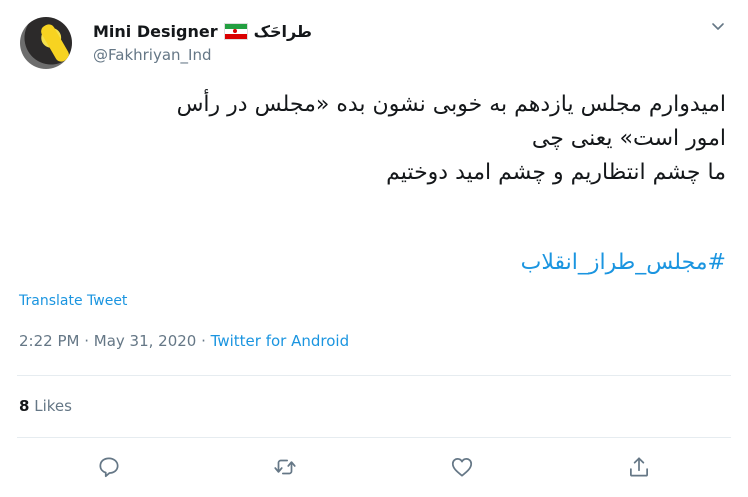 Image resolution: width=748 pixels, height=497 pixels. Describe the element at coordinates (155, 31) in the screenshot. I see `display-name: Mini Designer` at that location.